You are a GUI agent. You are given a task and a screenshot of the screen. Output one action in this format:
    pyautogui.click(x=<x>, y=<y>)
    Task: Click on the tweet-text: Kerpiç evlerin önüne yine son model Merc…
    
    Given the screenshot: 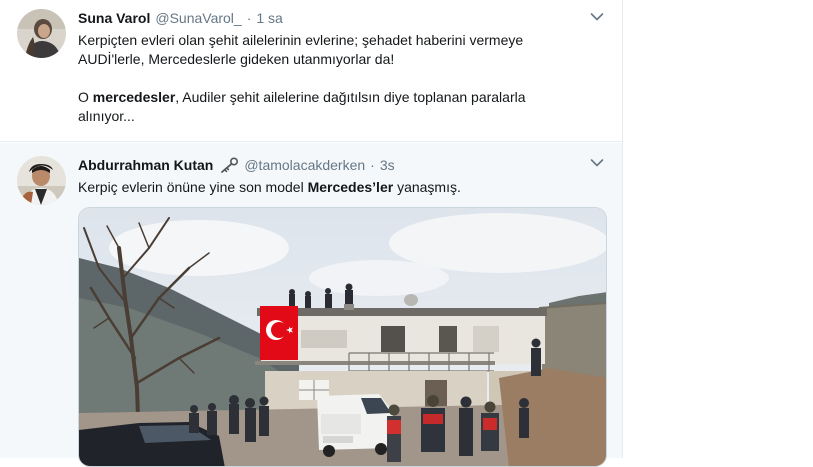 What is the action you would take?
    pyautogui.click(x=333, y=187)
    